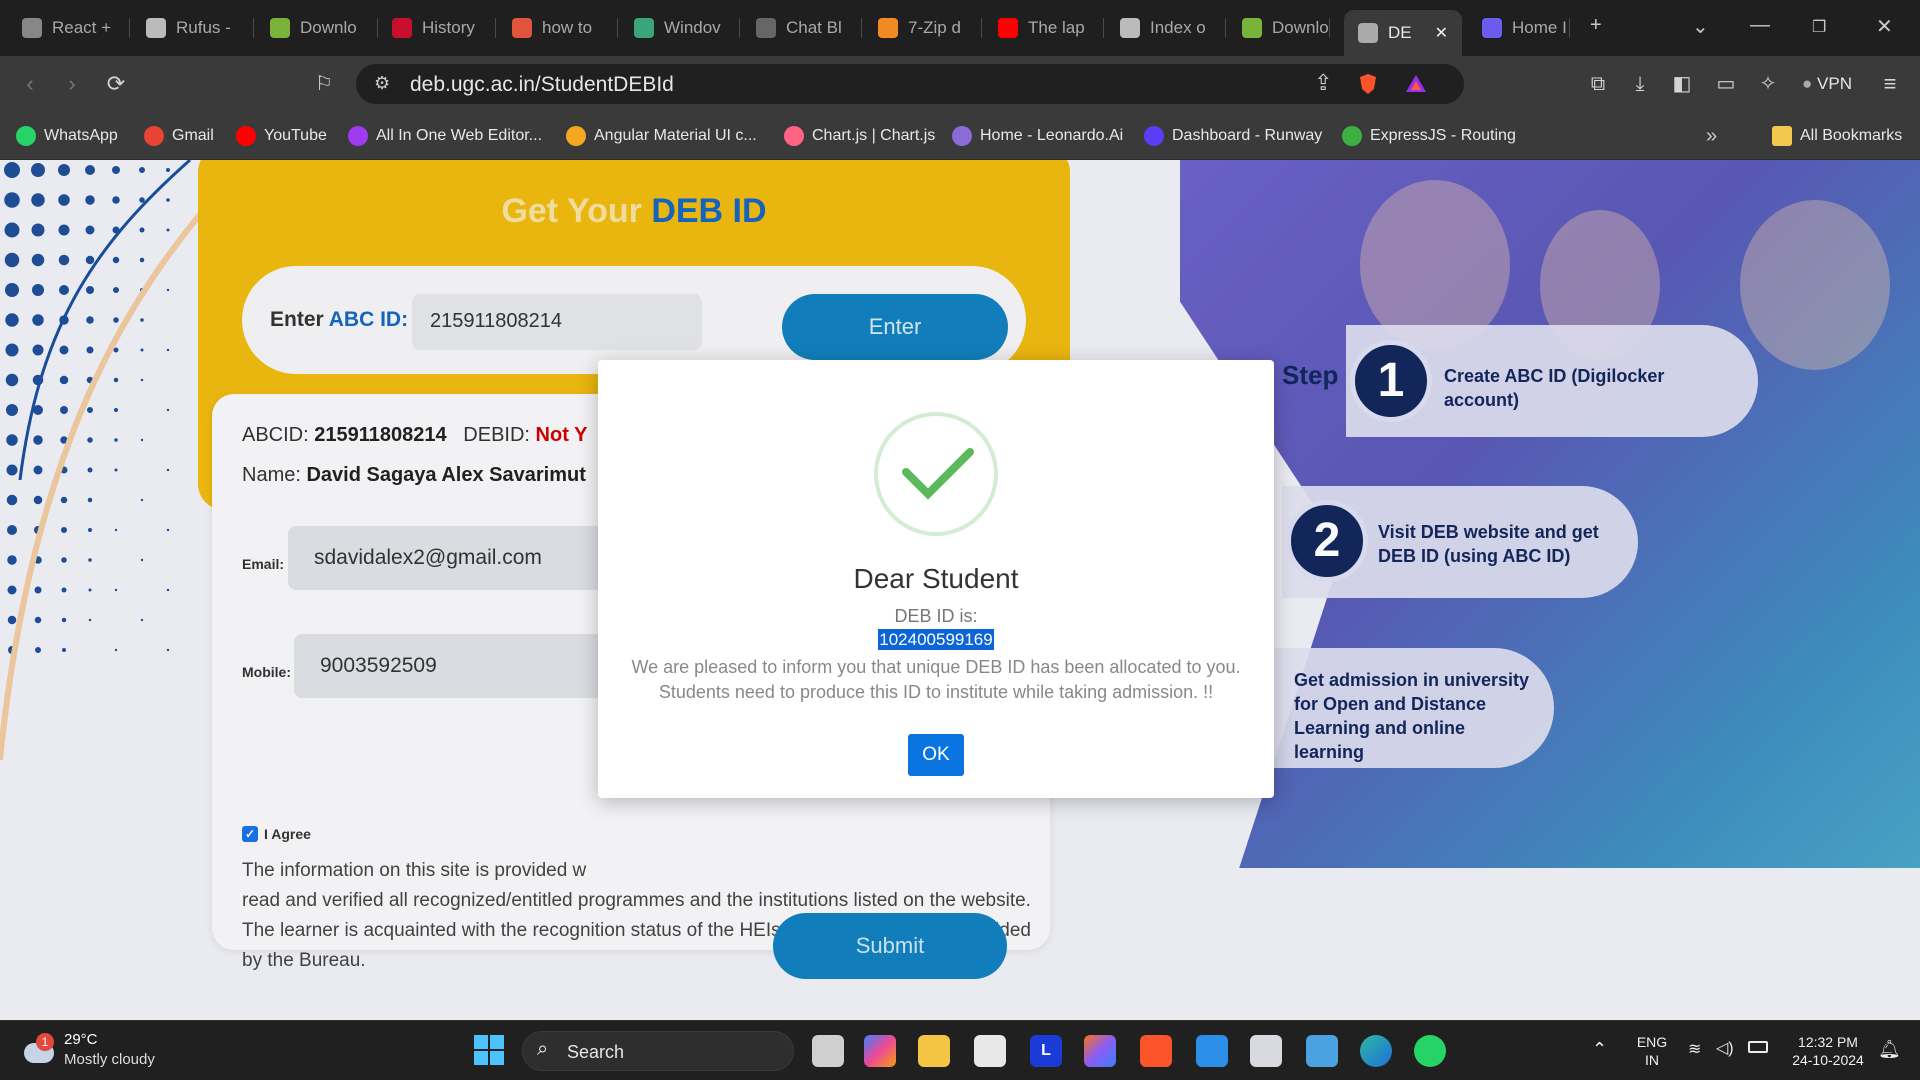  Describe the element at coordinates (561, 28) in the screenshot. I see `tab: how to` at that location.